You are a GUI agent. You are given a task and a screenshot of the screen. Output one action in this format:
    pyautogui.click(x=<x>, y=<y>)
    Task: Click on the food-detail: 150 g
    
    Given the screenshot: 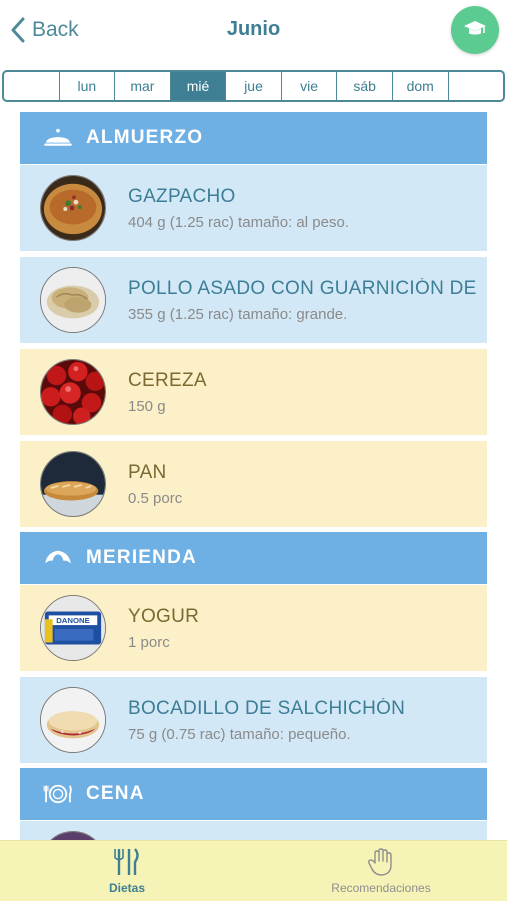 What is the action you would take?
    pyautogui.click(x=147, y=406)
    